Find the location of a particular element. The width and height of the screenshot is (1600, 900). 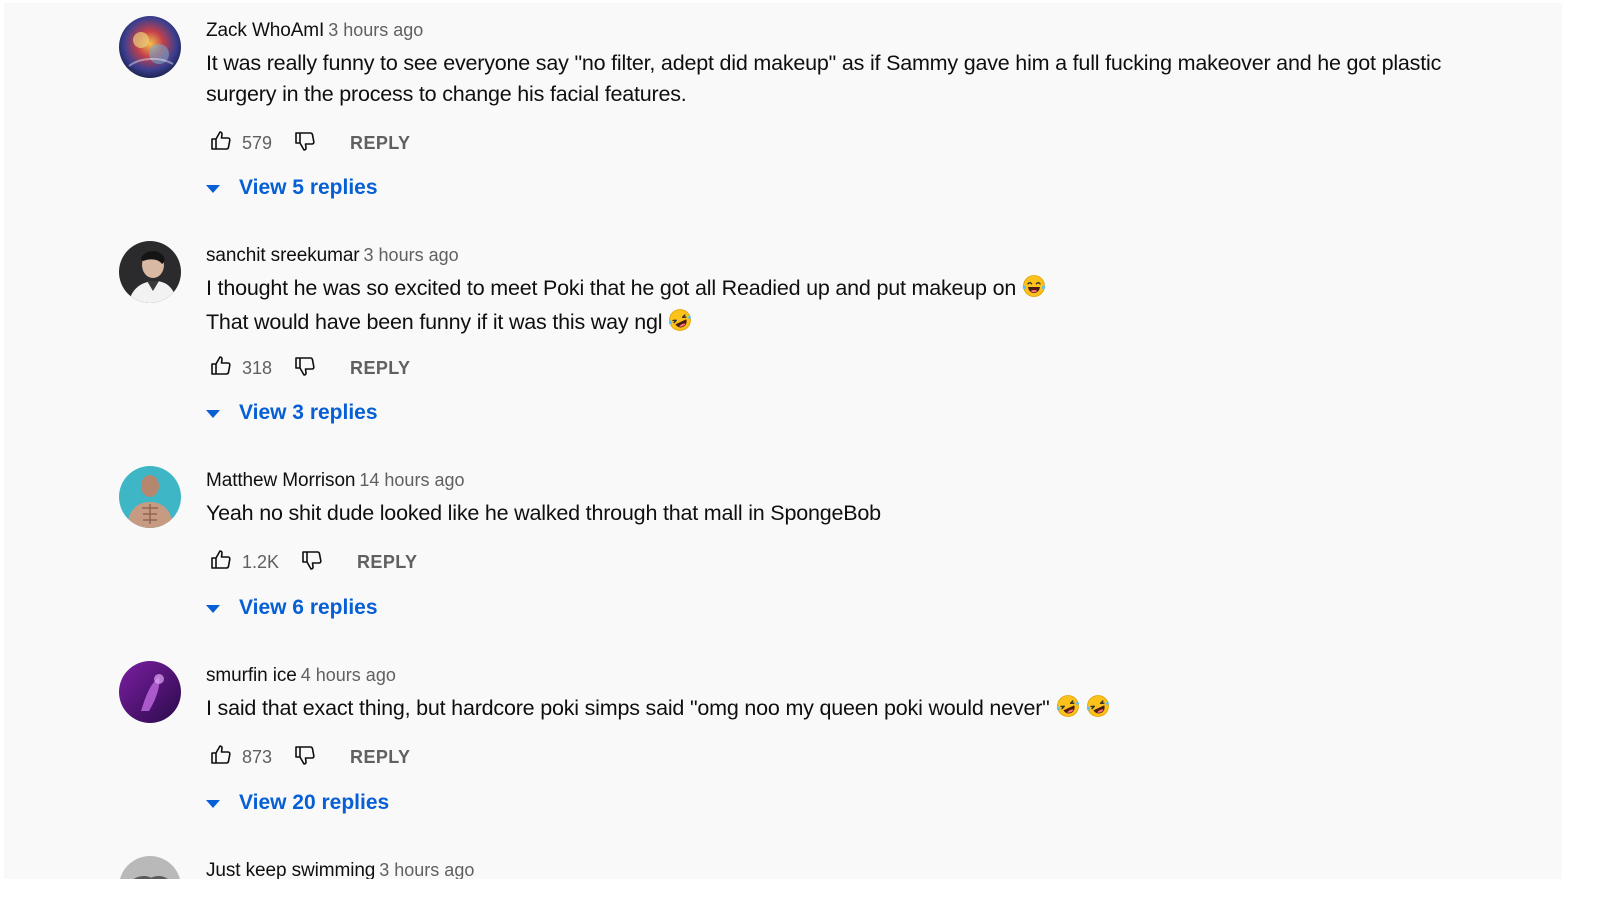

view-replies-label: View 3 replies is located at coordinates (308, 412).